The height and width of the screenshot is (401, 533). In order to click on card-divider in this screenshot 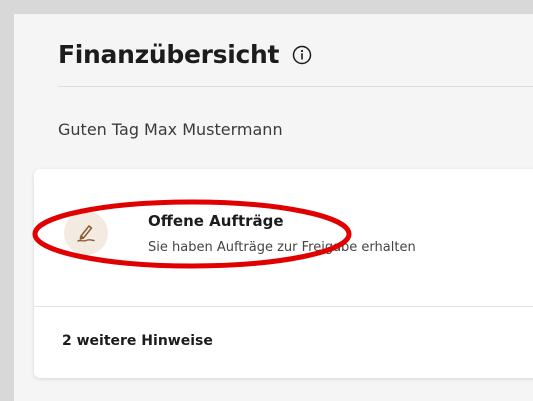, I will do `click(283, 306)`.